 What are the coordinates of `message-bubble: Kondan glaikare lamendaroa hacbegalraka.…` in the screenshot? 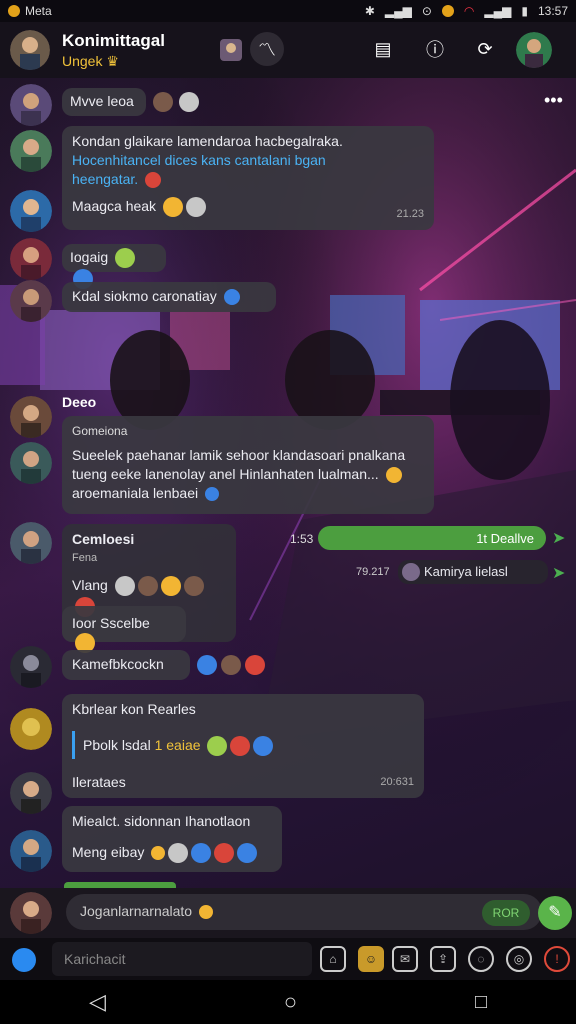 It's located at (248, 178).